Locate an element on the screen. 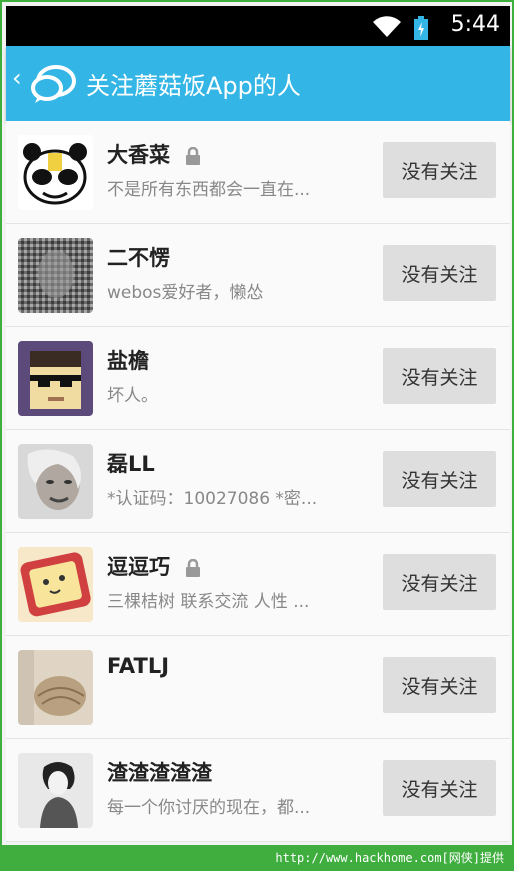 The image size is (514, 871). page-title: 关注蘑菇饭App的人 is located at coordinates (193, 86).